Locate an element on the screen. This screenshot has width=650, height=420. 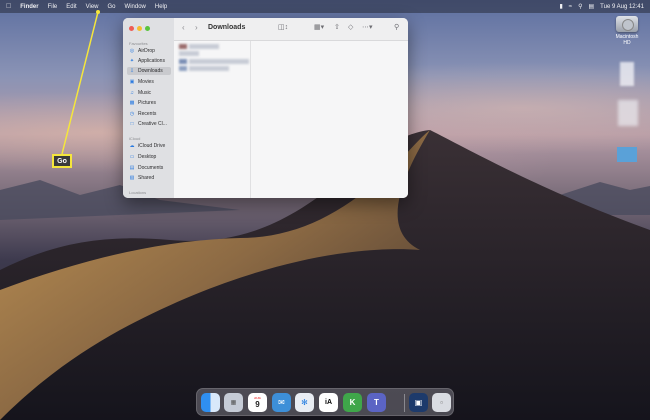
forward-arrow-icon: › is located at coordinates (196, 27).